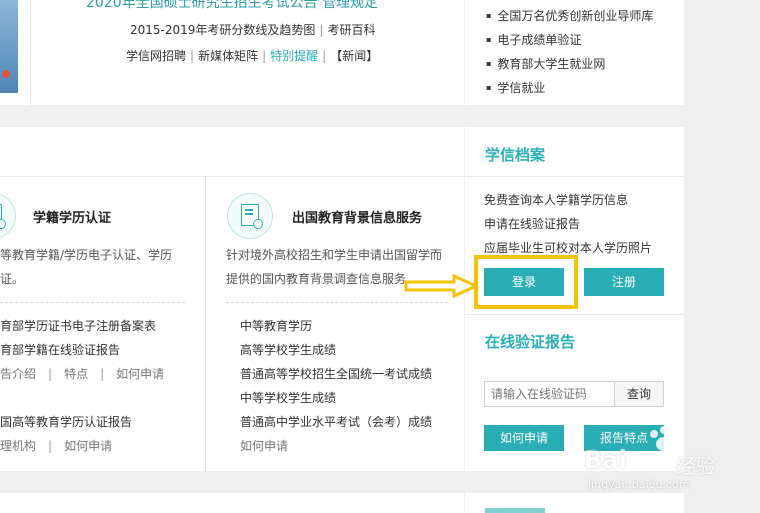 This screenshot has height=513, width=760. I want to click on archive-title: 学信档案, so click(515, 154).